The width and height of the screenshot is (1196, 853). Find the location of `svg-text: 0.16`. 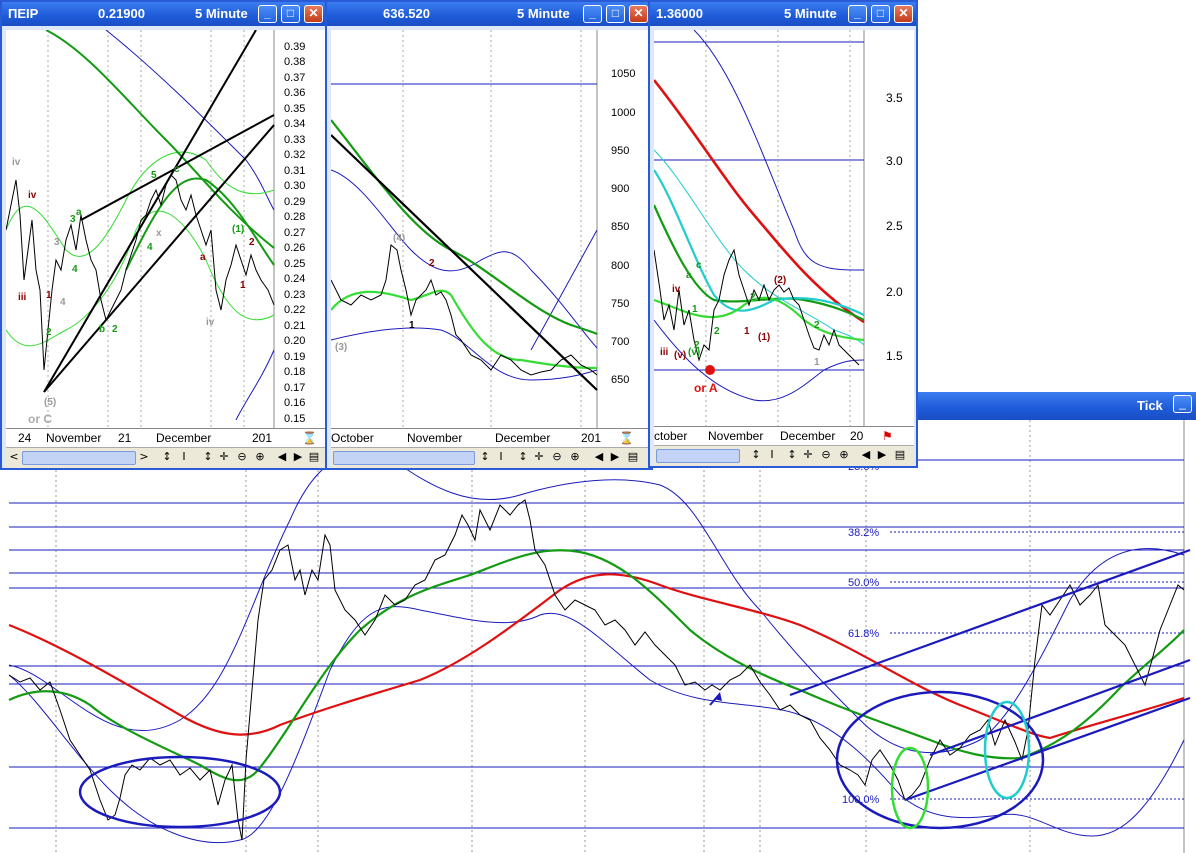

svg-text: 0.16 is located at coordinates (294, 403).